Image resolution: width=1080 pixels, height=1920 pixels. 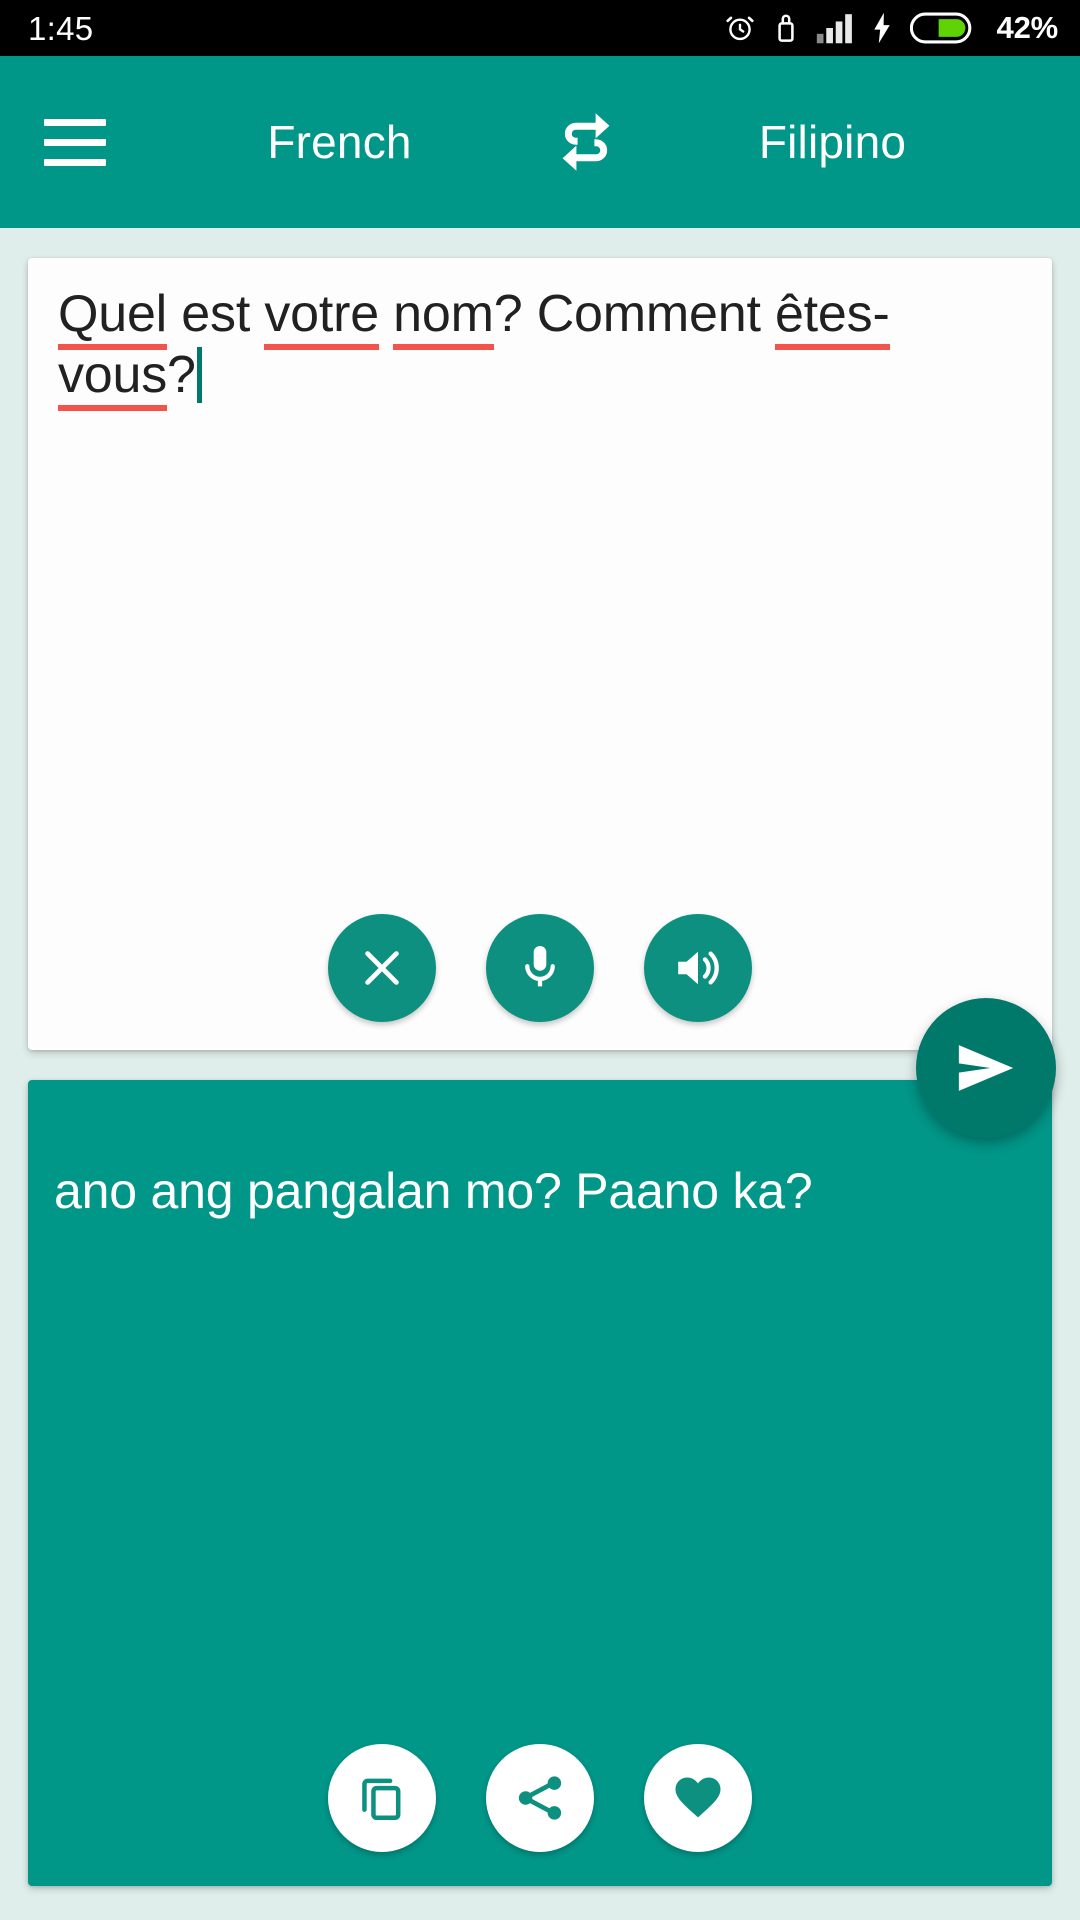 What do you see at coordinates (740, 28) in the screenshot?
I see `alarm-icon` at bounding box center [740, 28].